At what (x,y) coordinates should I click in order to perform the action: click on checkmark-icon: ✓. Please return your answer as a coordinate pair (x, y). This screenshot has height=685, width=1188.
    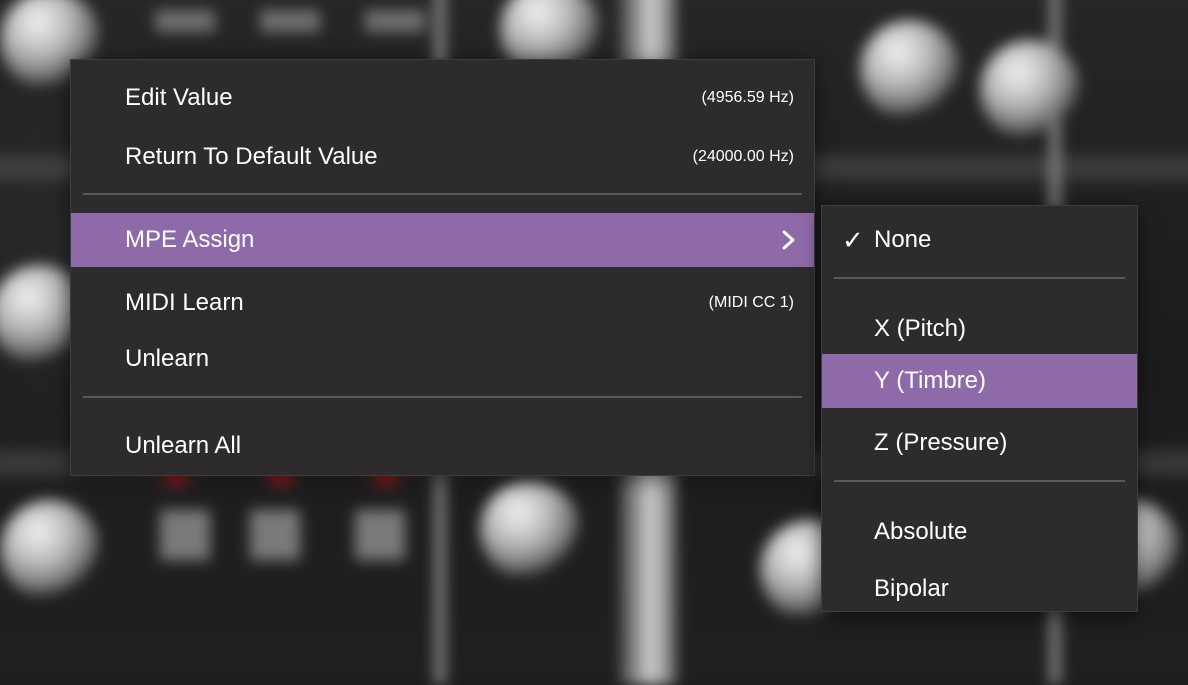
    Looking at the image, I should click on (853, 240).